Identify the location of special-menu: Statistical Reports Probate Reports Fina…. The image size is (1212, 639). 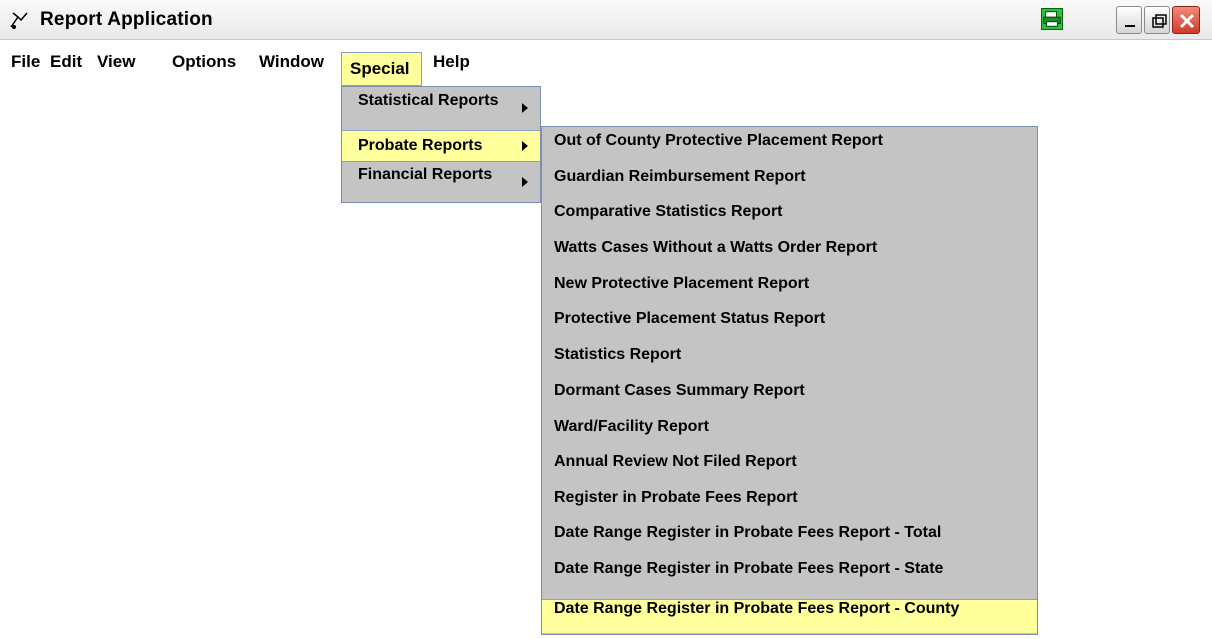
(441, 144).